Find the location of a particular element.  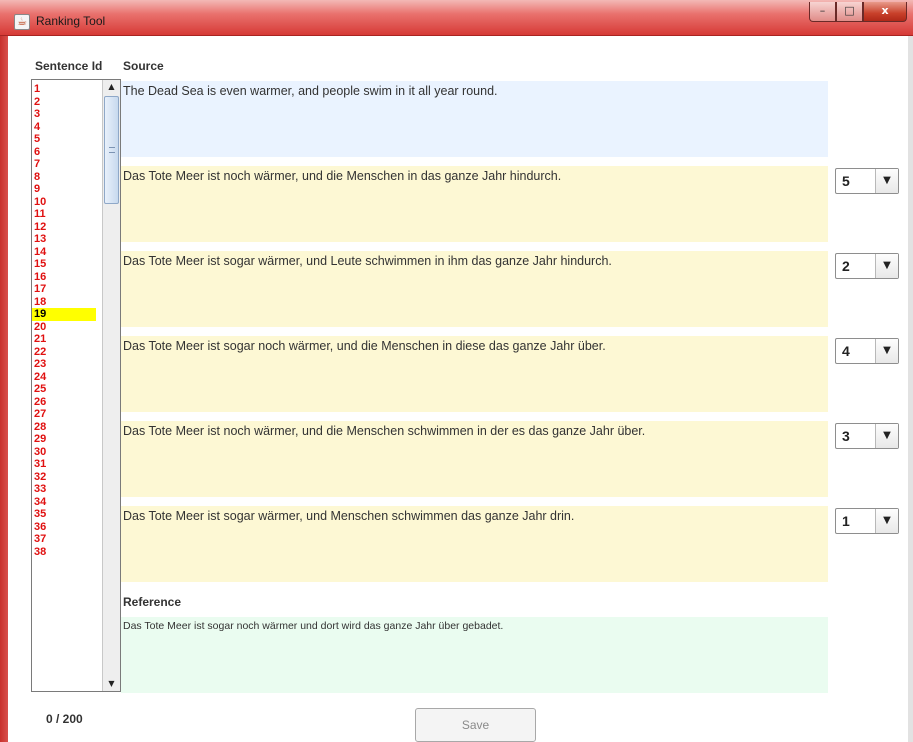

sentence-list-scrollbar: ▲ ▼ is located at coordinates (111, 385).